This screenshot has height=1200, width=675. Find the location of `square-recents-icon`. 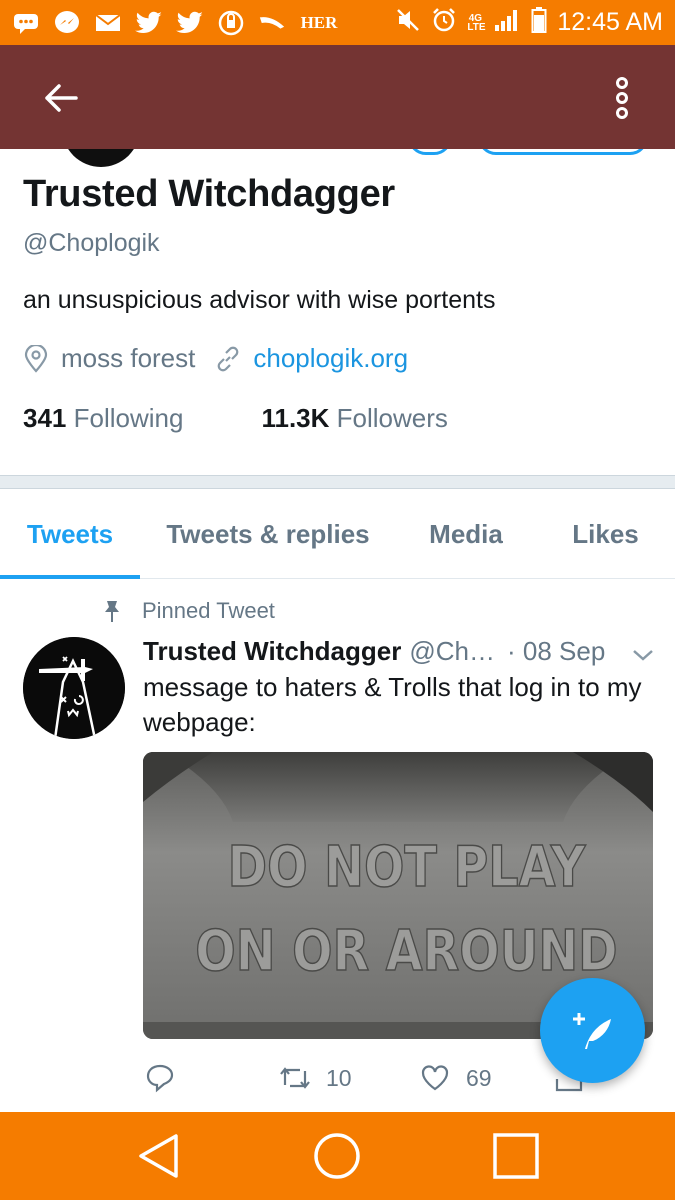

square-recents-icon is located at coordinates (516, 1156).